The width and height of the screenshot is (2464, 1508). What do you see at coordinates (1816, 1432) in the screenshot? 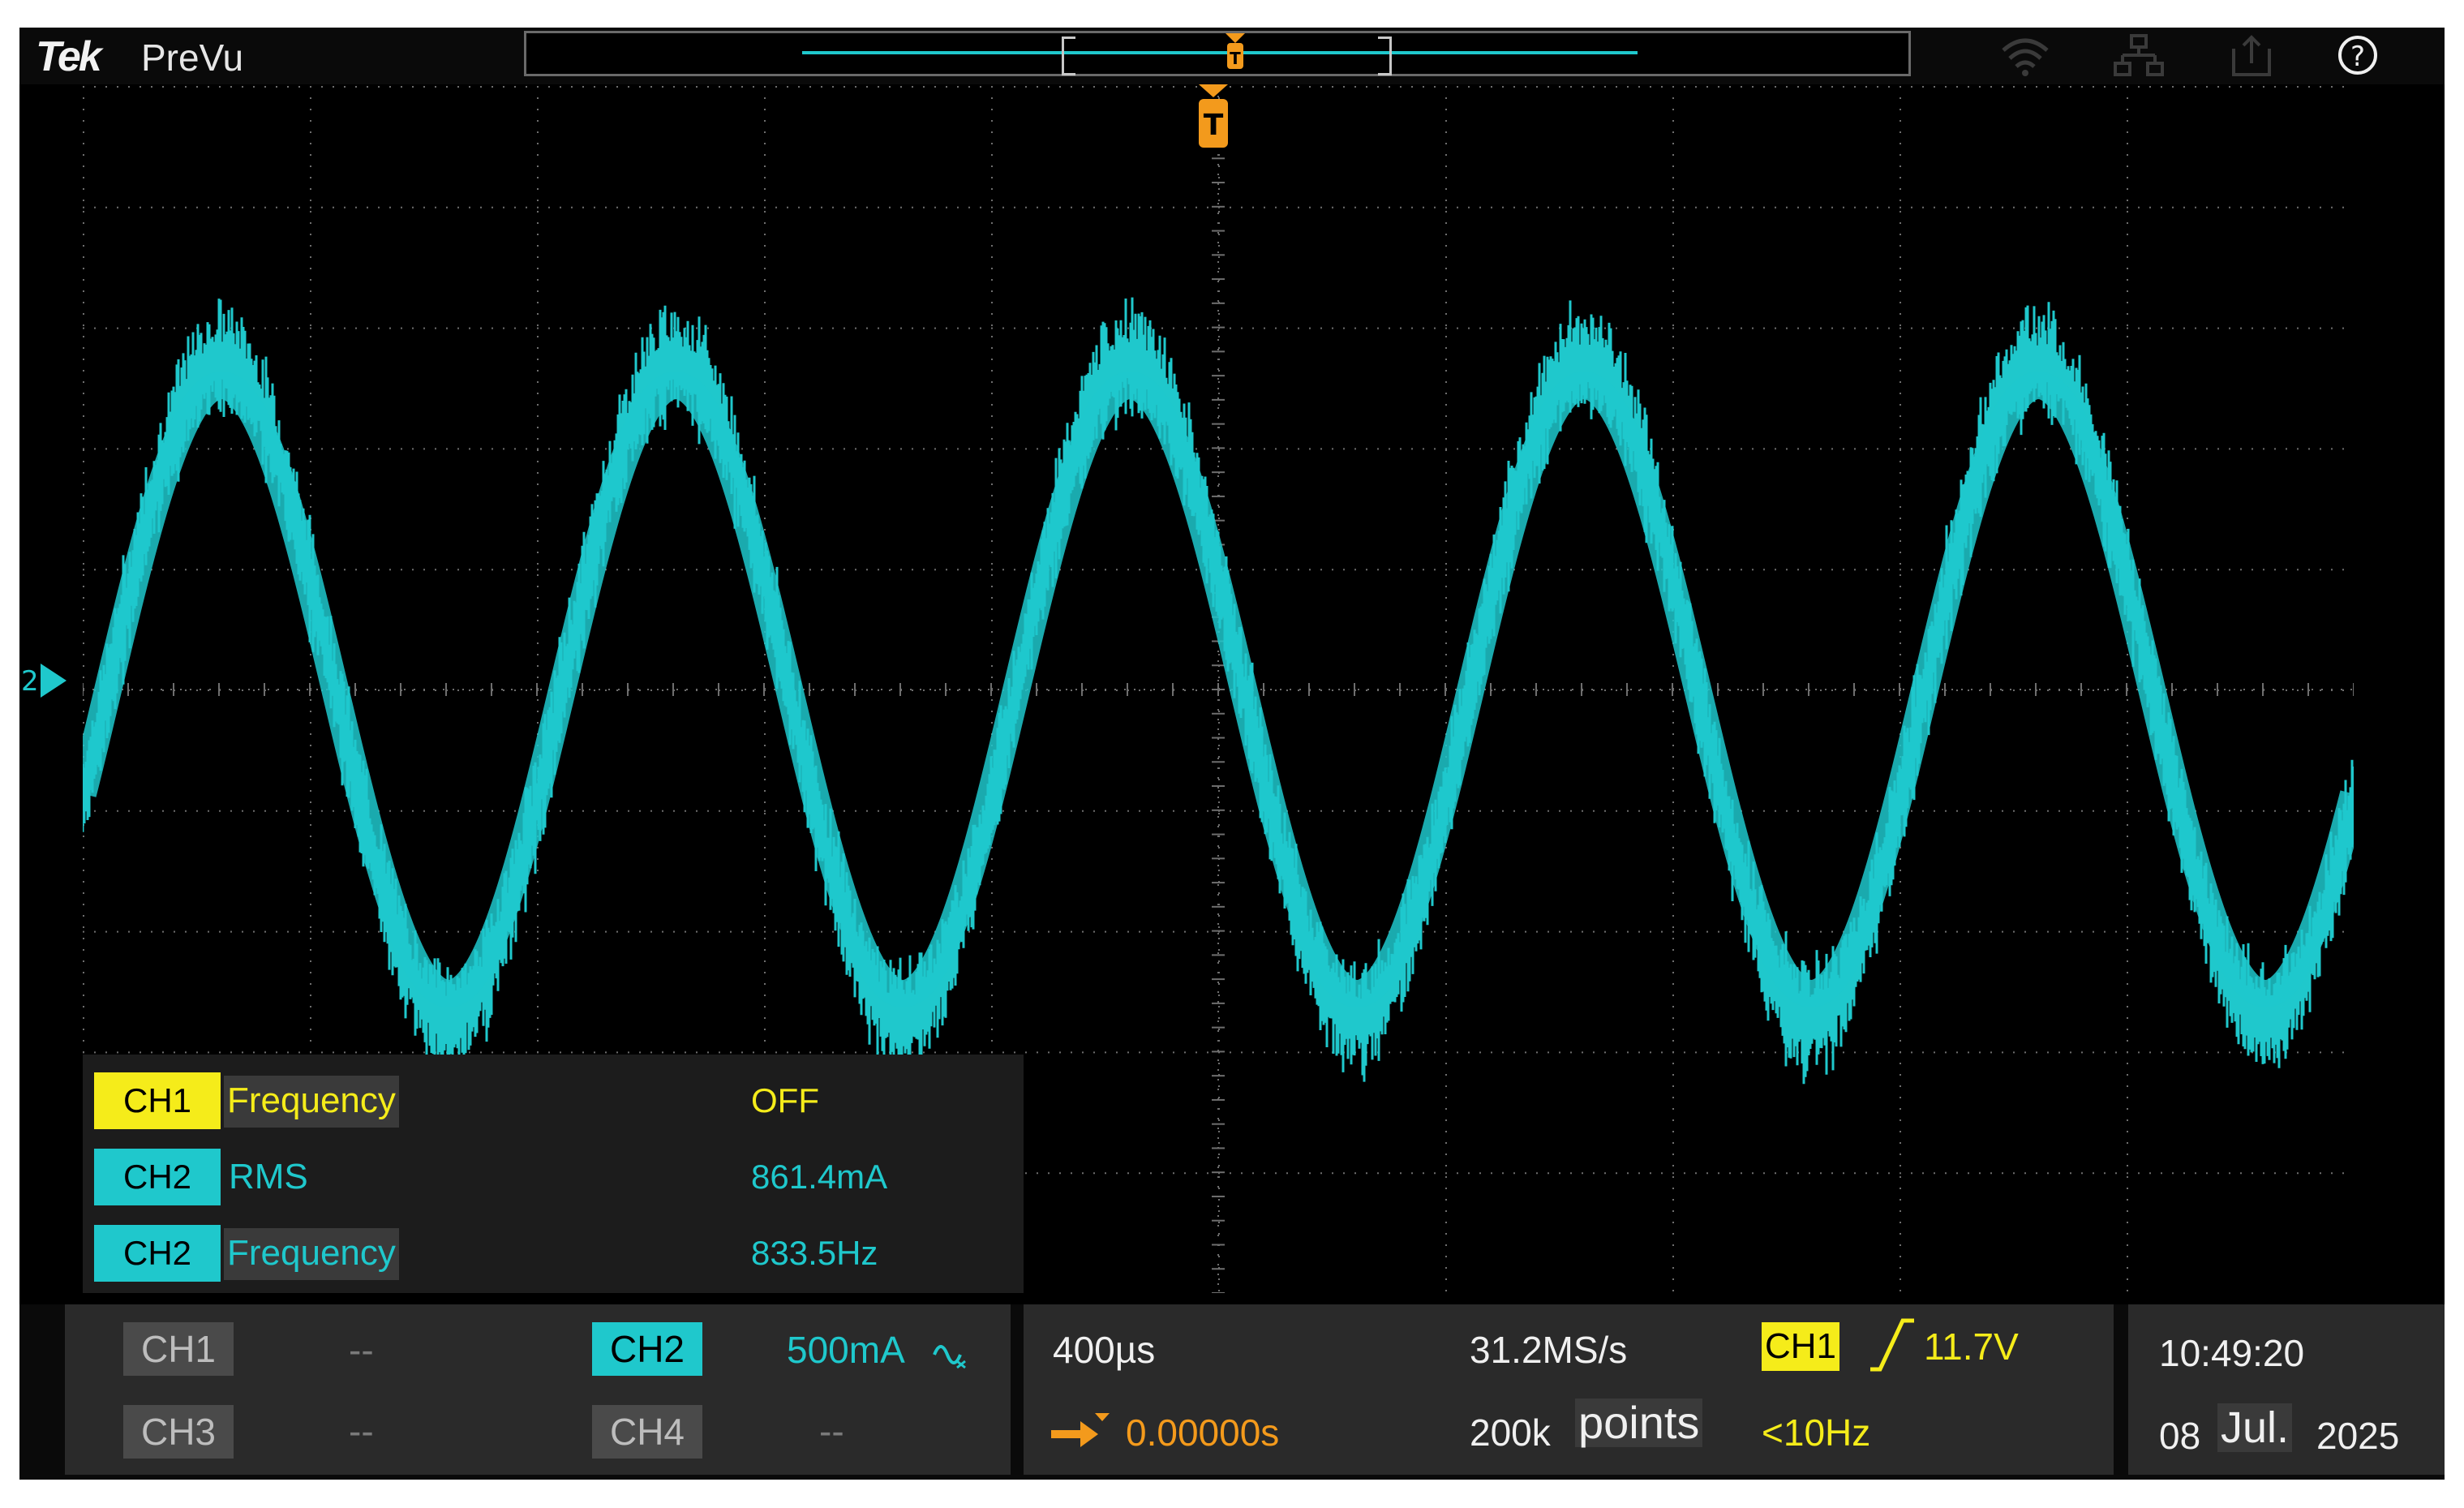
I see `trigger-frequency: <10Hz` at bounding box center [1816, 1432].